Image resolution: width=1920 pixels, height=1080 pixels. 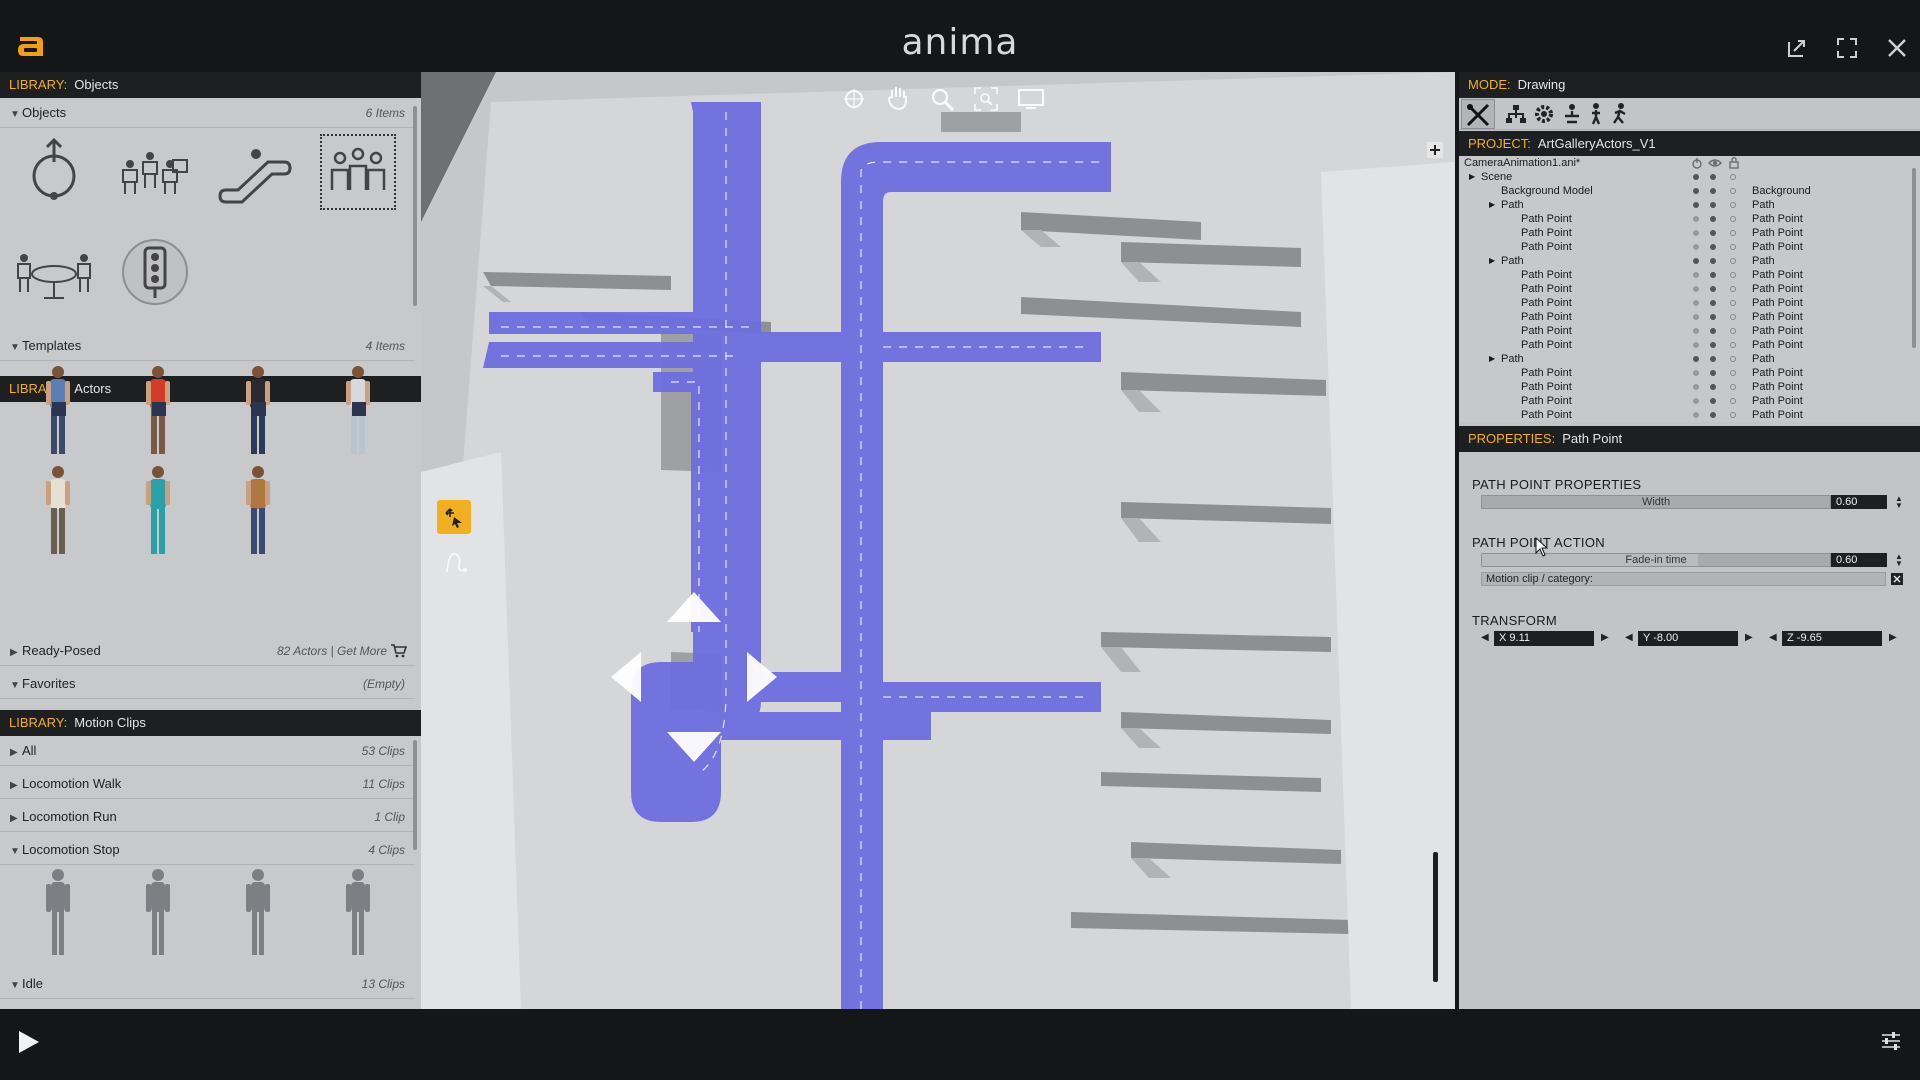 What do you see at coordinates (1897, 579) in the screenshot?
I see `clear-clip-icon` at bounding box center [1897, 579].